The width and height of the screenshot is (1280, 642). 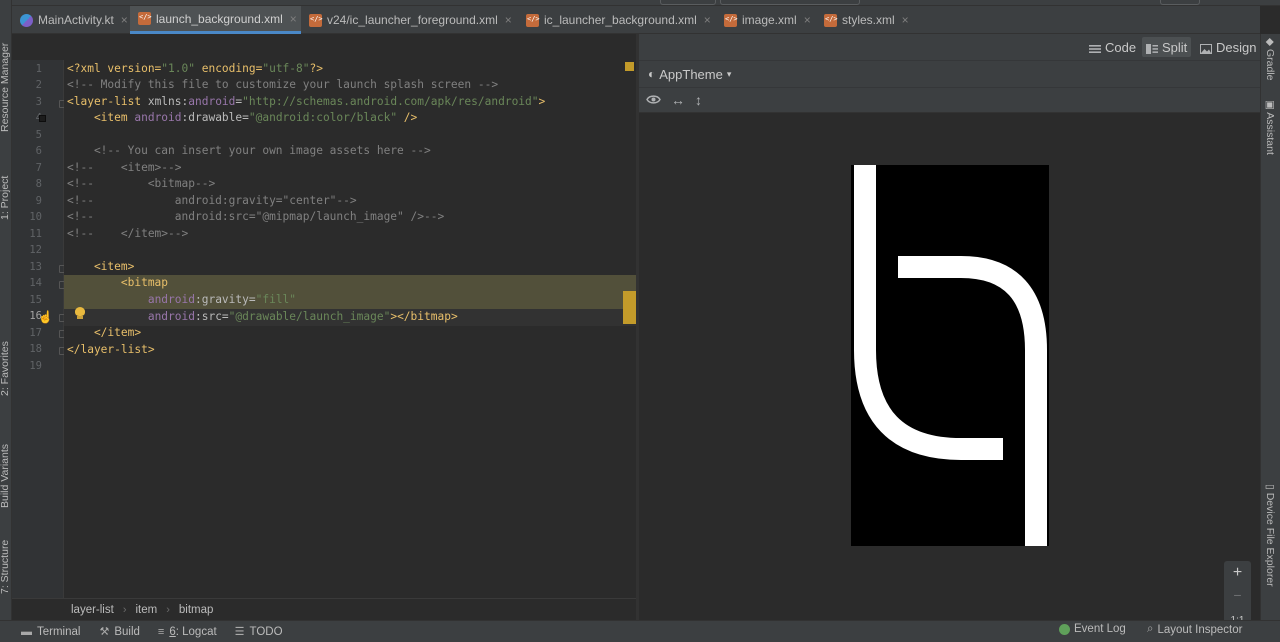 What do you see at coordinates (128, 233) in the screenshot?
I see `code-line-11: <!-- </item>-->` at bounding box center [128, 233].